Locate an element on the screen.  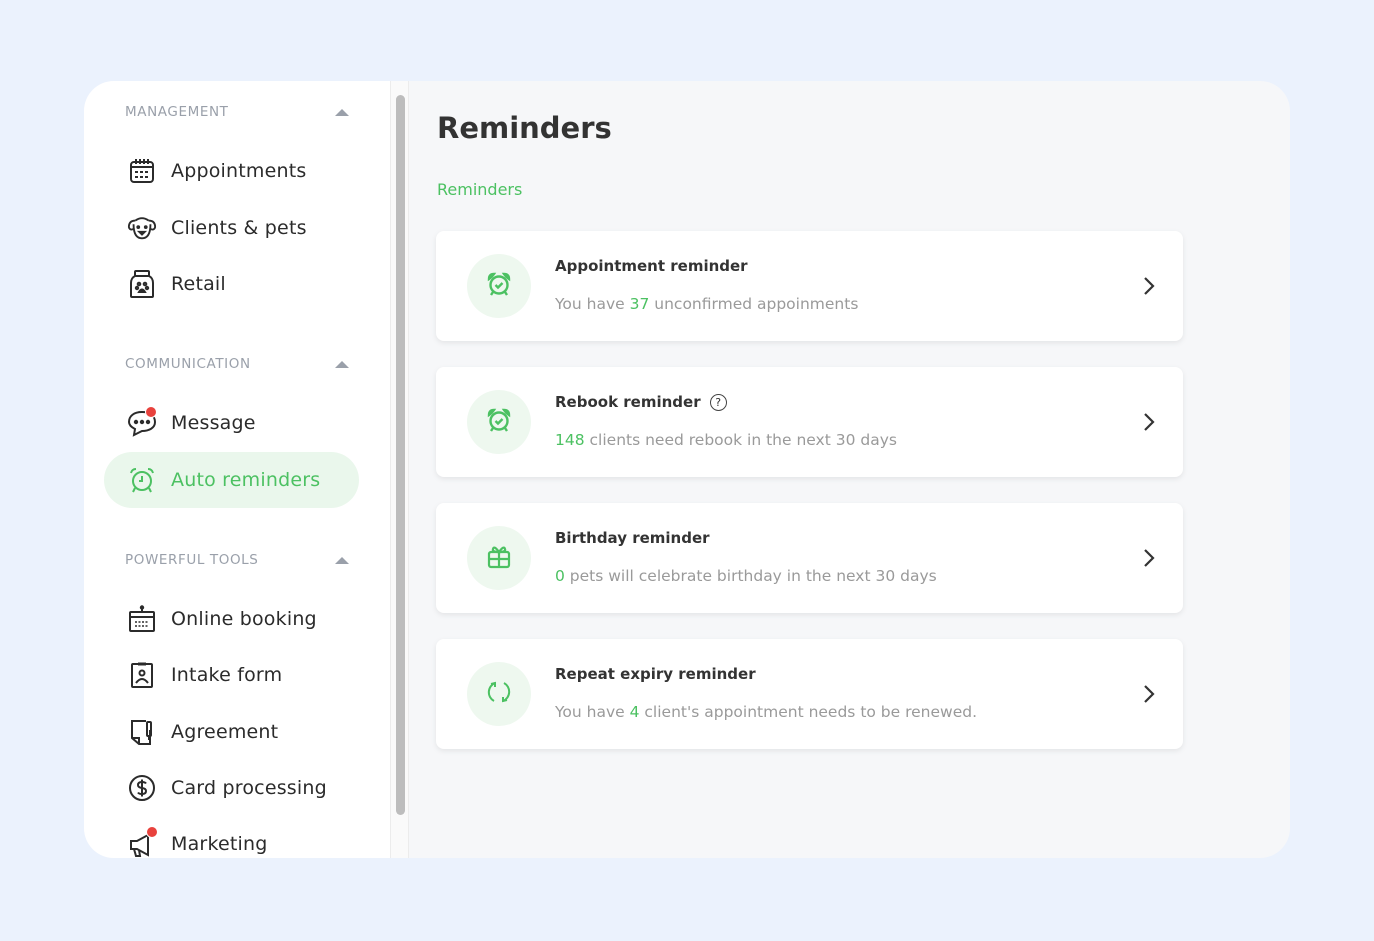
document-pen-icon is located at coordinates (142, 732).